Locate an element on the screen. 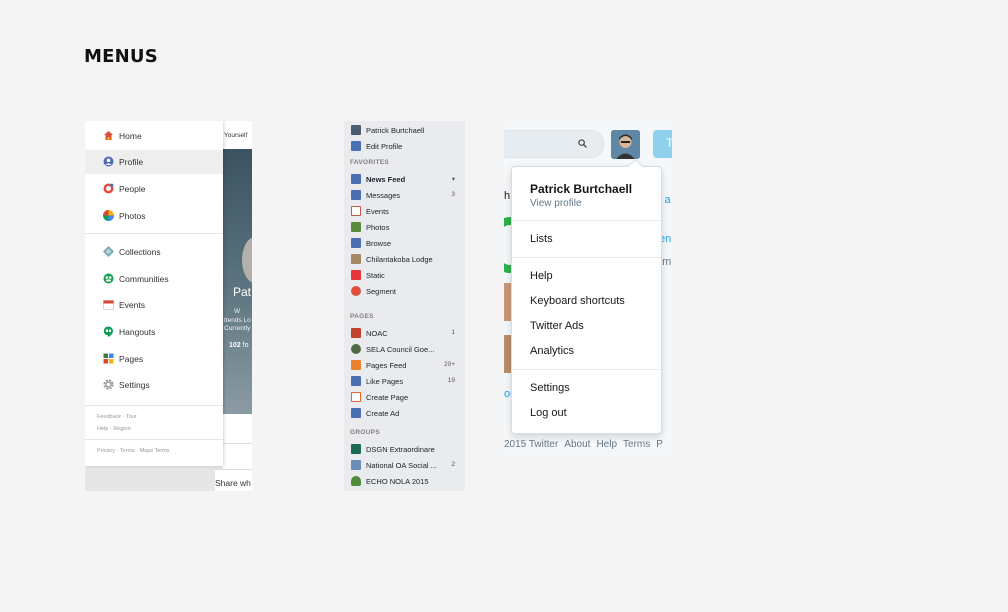 The height and width of the screenshot is (612, 1008). menu-item-pages: Pages is located at coordinates (154, 359).